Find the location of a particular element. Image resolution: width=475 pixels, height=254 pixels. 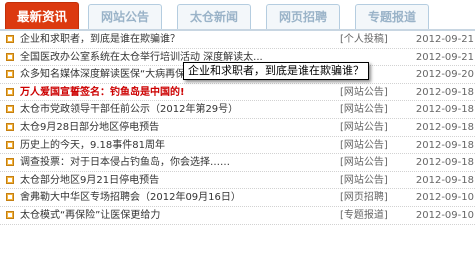

news-title-link: 太仓模式“再保险”让医保更给力 is located at coordinates (180, 216).